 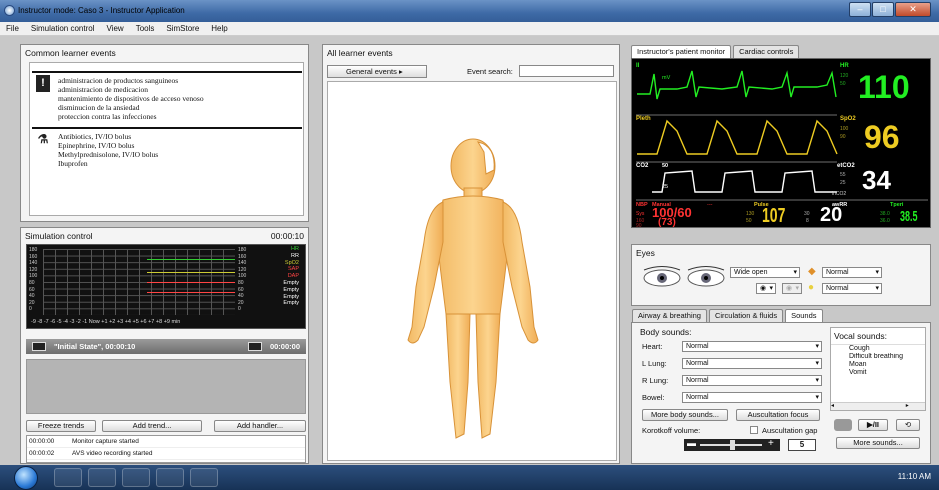 I want to click on state-time: 00:00:00, so click(x=284, y=346).